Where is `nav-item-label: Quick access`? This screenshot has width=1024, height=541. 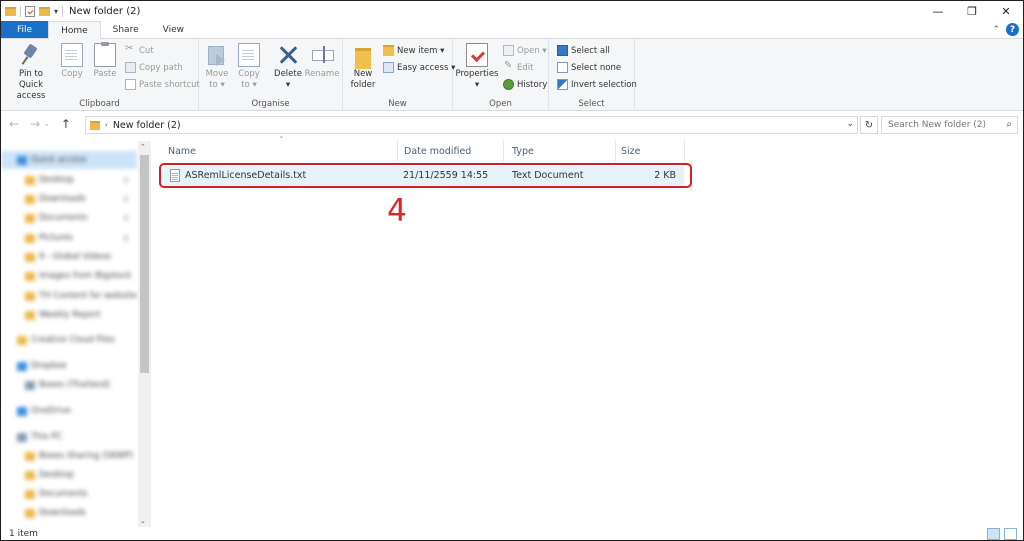
nav-item-label: Quick access is located at coordinates (59, 160).